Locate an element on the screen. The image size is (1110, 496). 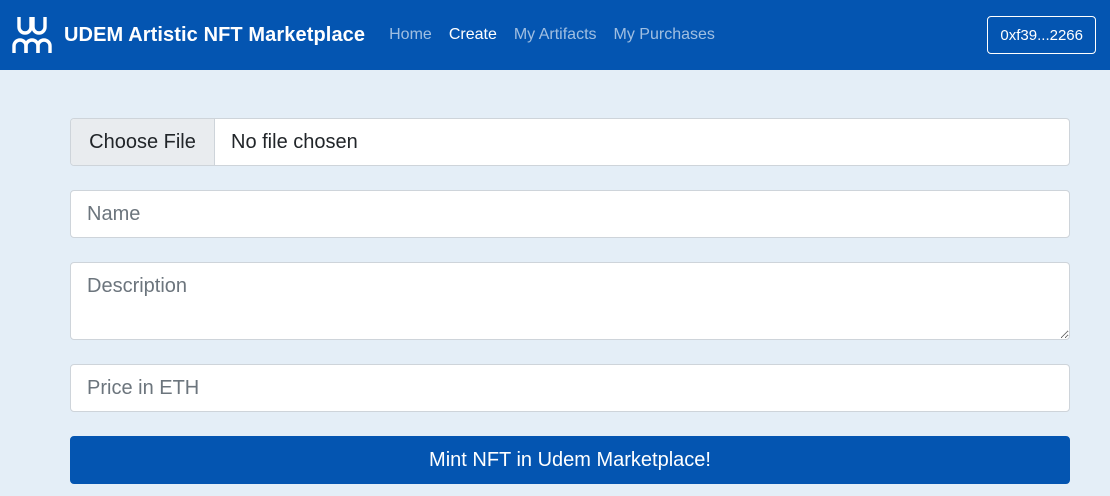
file-status: No file chosen is located at coordinates (294, 141).